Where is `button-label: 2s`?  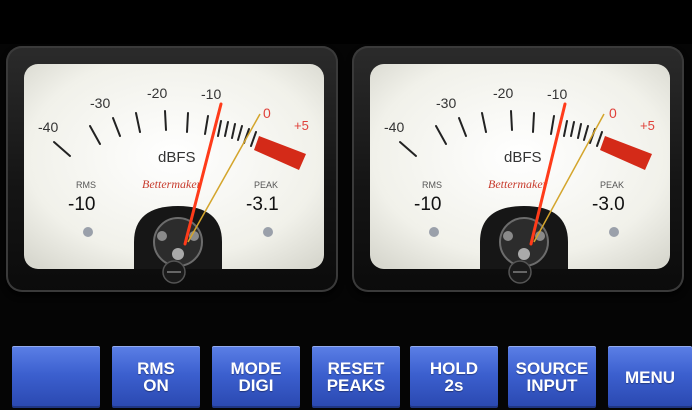 button-label: 2s is located at coordinates (454, 385).